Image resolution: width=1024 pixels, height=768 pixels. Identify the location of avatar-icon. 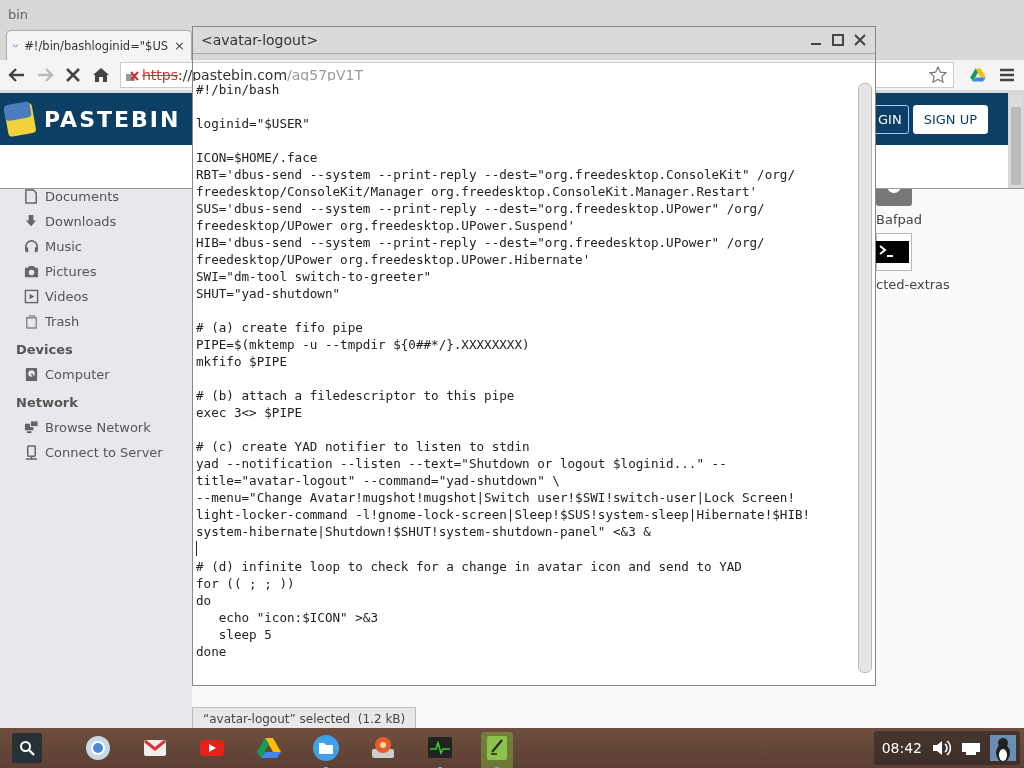
(1003, 748).